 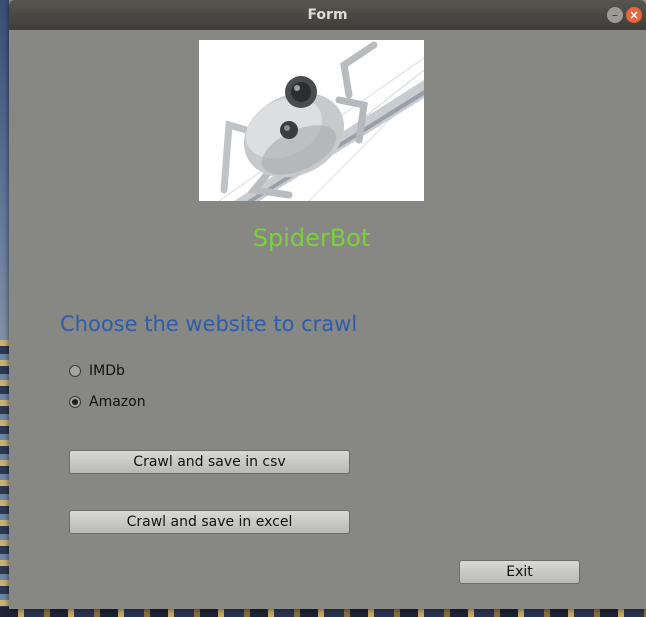 What do you see at coordinates (311, 238) in the screenshot?
I see `app-name: SpiderBot` at bounding box center [311, 238].